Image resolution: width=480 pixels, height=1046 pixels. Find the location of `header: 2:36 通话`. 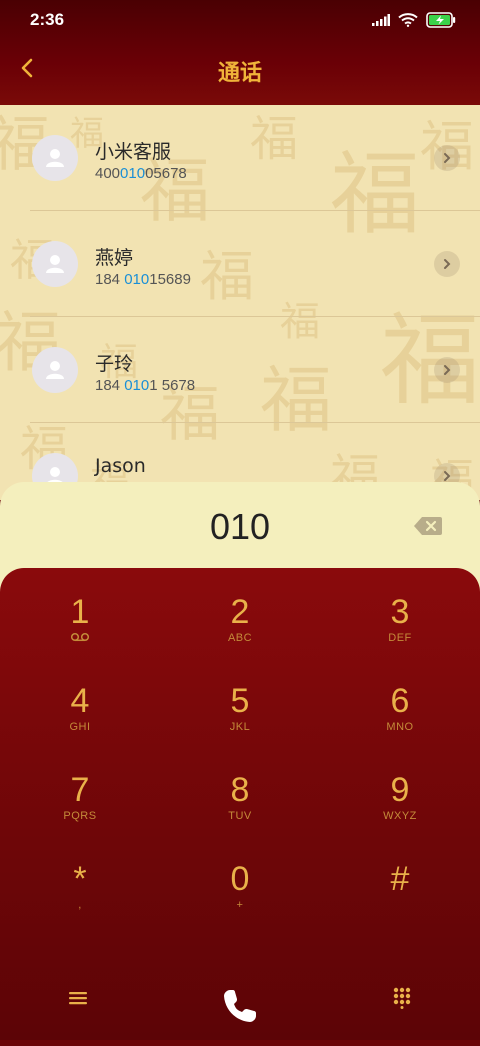

header: 2:36 通话 is located at coordinates (240, 52).